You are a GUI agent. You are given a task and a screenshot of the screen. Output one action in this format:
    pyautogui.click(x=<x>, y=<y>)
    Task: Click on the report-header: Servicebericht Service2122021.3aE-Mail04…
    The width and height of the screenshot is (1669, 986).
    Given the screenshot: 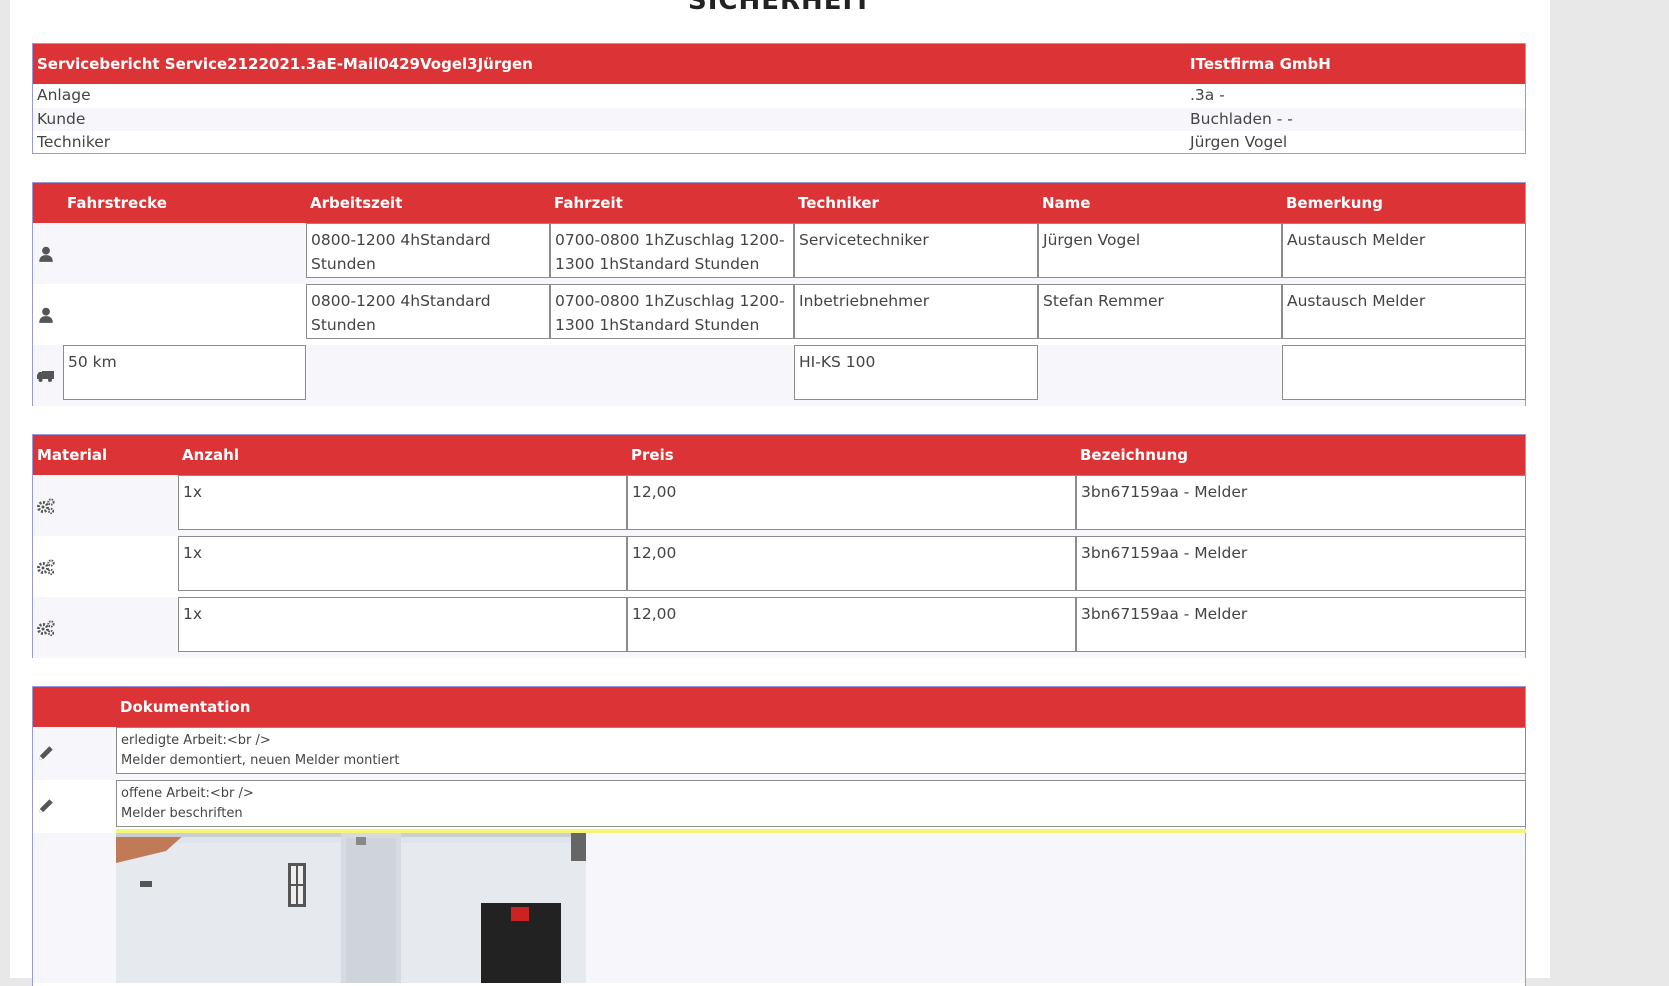 What is the action you would take?
    pyautogui.click(x=779, y=64)
    